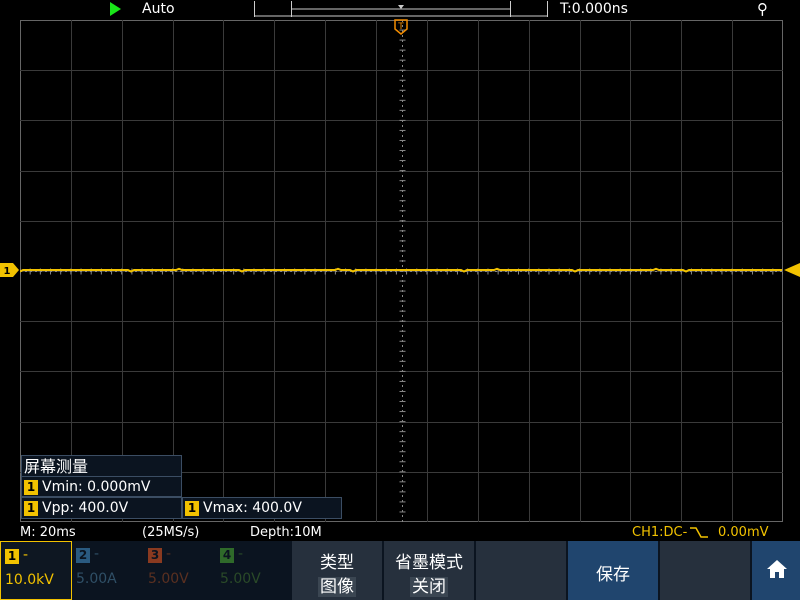 This screenshot has width=800, height=600. What do you see at coordinates (660, 532) in the screenshot?
I see `ch1-coupling: CH1:DC-` at bounding box center [660, 532].